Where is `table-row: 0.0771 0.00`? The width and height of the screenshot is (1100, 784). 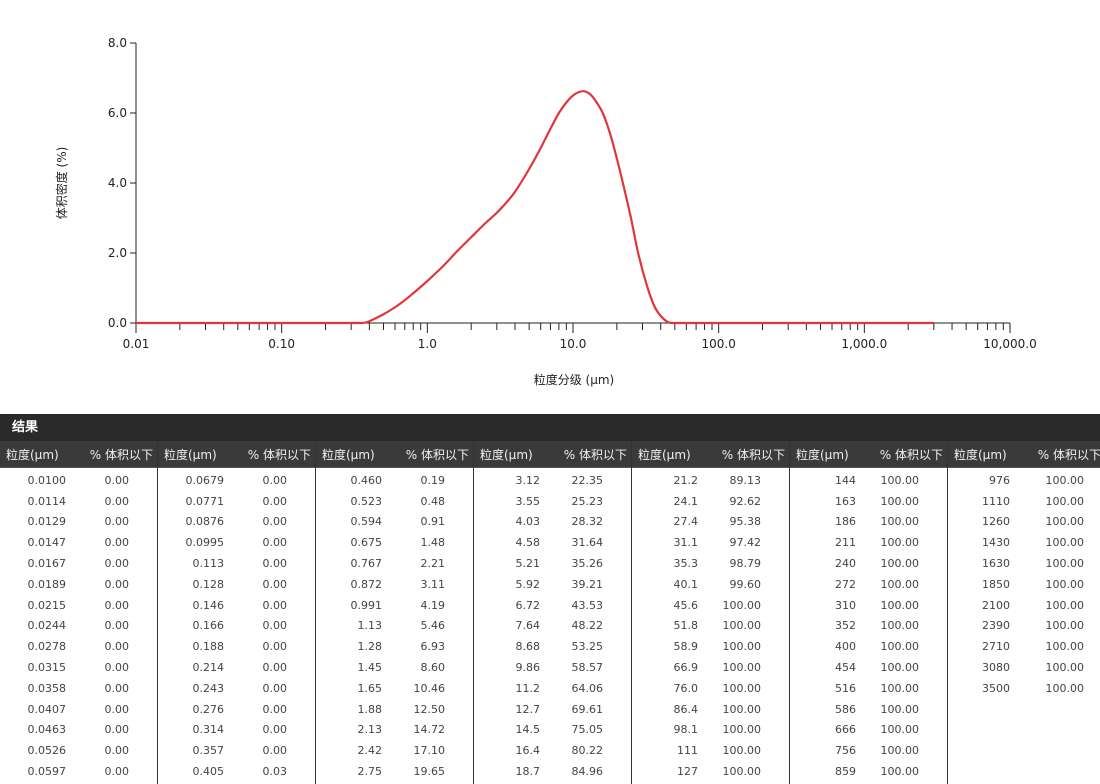 table-row: 0.0771 0.00 is located at coordinates (236, 501).